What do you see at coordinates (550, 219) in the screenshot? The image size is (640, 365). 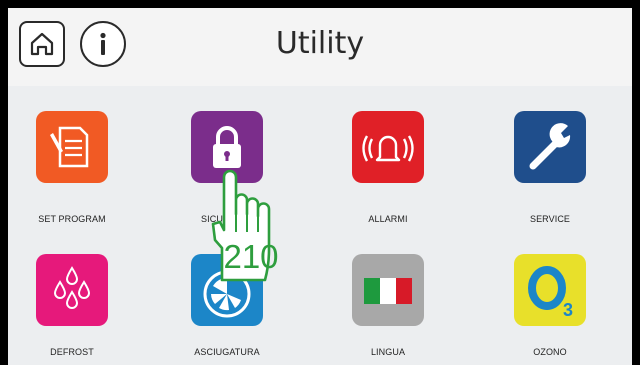 I see `service-label: SERVICE` at bounding box center [550, 219].